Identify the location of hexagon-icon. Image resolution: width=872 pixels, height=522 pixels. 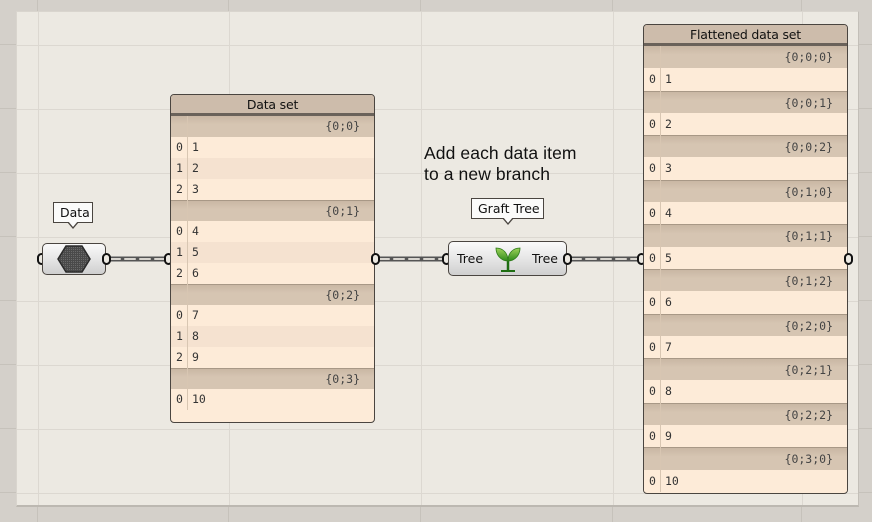
(74, 259).